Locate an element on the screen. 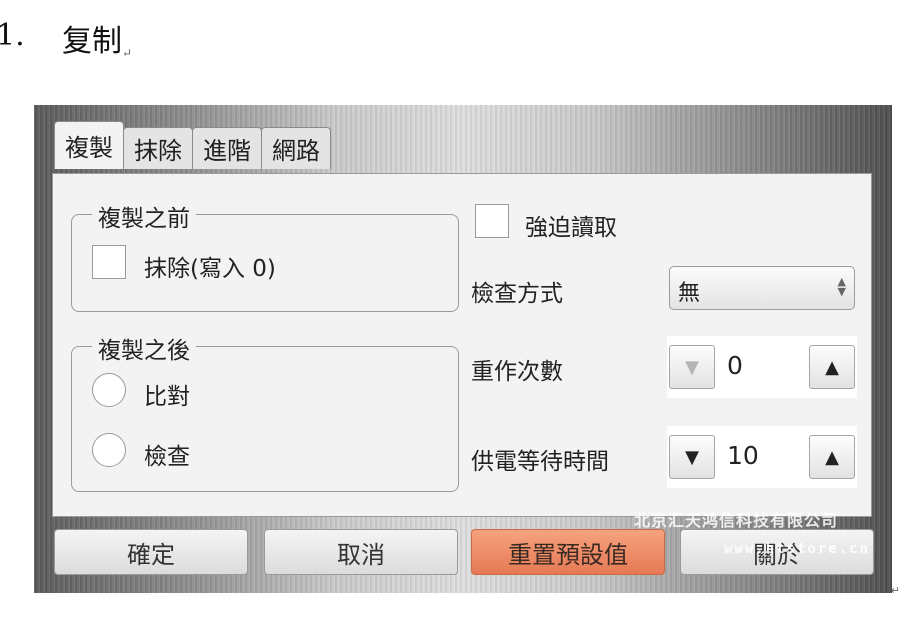 Image resolution: width=906 pixels, height=627 pixels. tab-advanced: 進階 is located at coordinates (227, 148).